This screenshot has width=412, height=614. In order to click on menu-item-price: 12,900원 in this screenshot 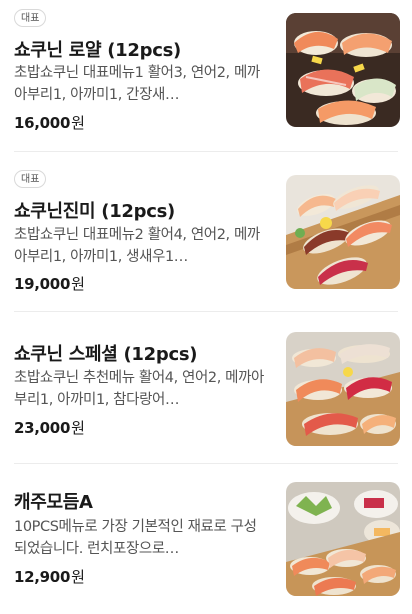, I will do `click(49, 577)`.